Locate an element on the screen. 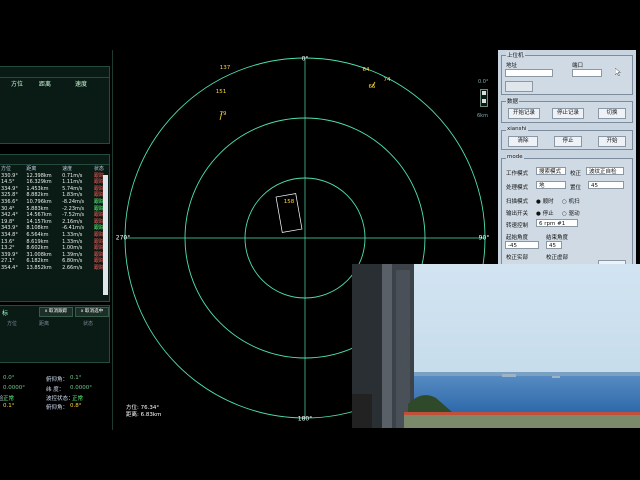 This screenshot has height=480, width=640. start-angle-label: 起始角度 is located at coordinates (517, 238).